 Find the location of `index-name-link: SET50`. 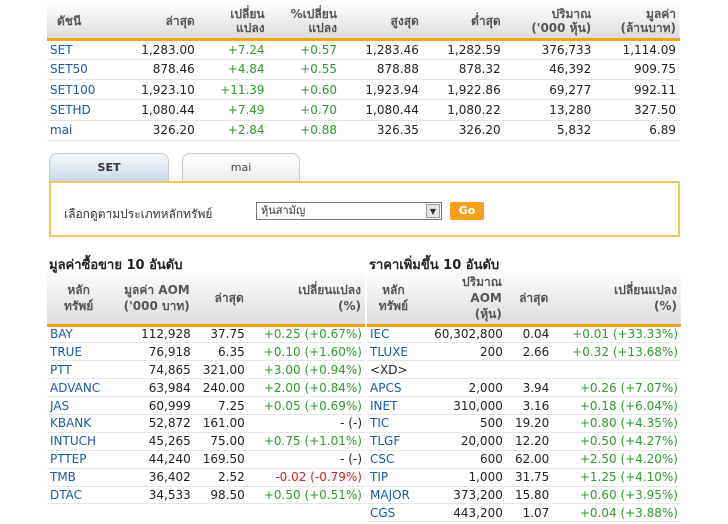

index-name-link: SET50 is located at coordinates (82, 70).